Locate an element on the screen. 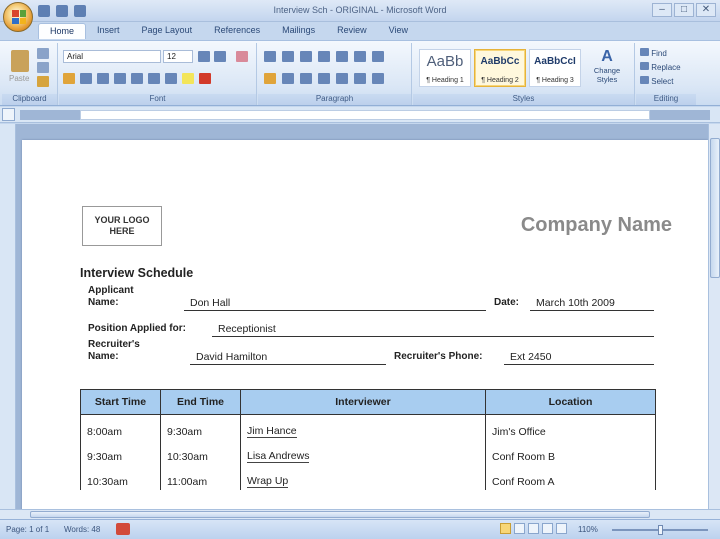 The image size is (720, 539). style-heading-1: AaBb ¶ Heading 1 is located at coordinates (445, 68).